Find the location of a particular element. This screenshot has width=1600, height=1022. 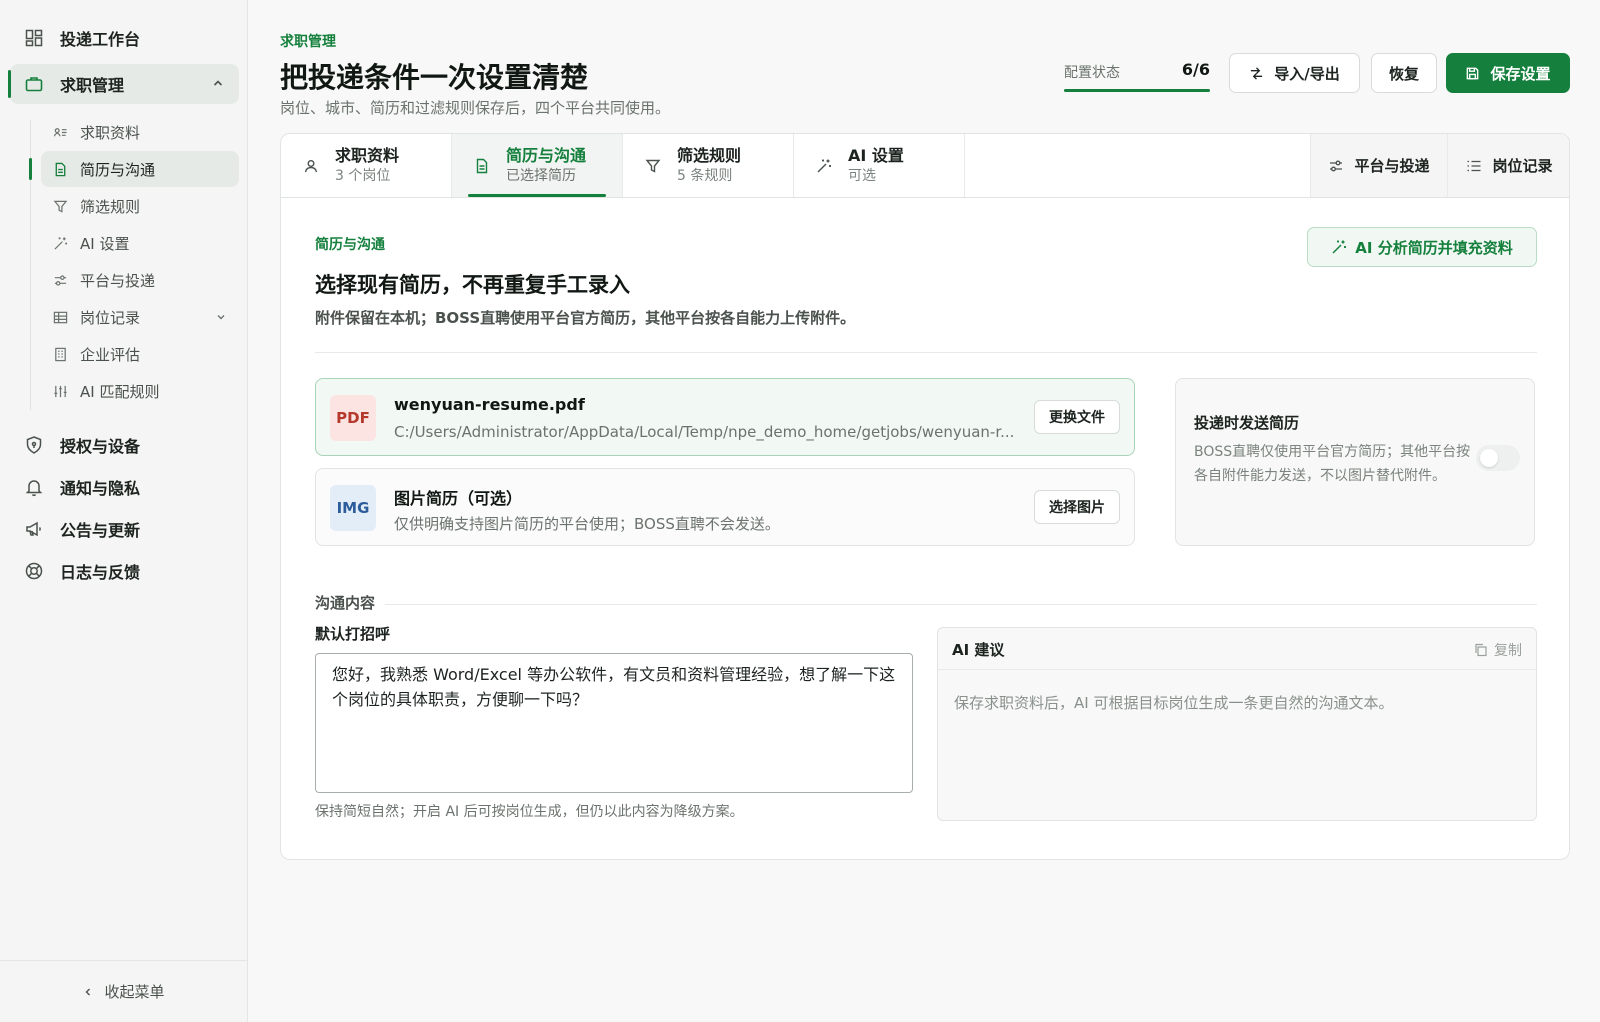

building-icon is located at coordinates (60, 354).